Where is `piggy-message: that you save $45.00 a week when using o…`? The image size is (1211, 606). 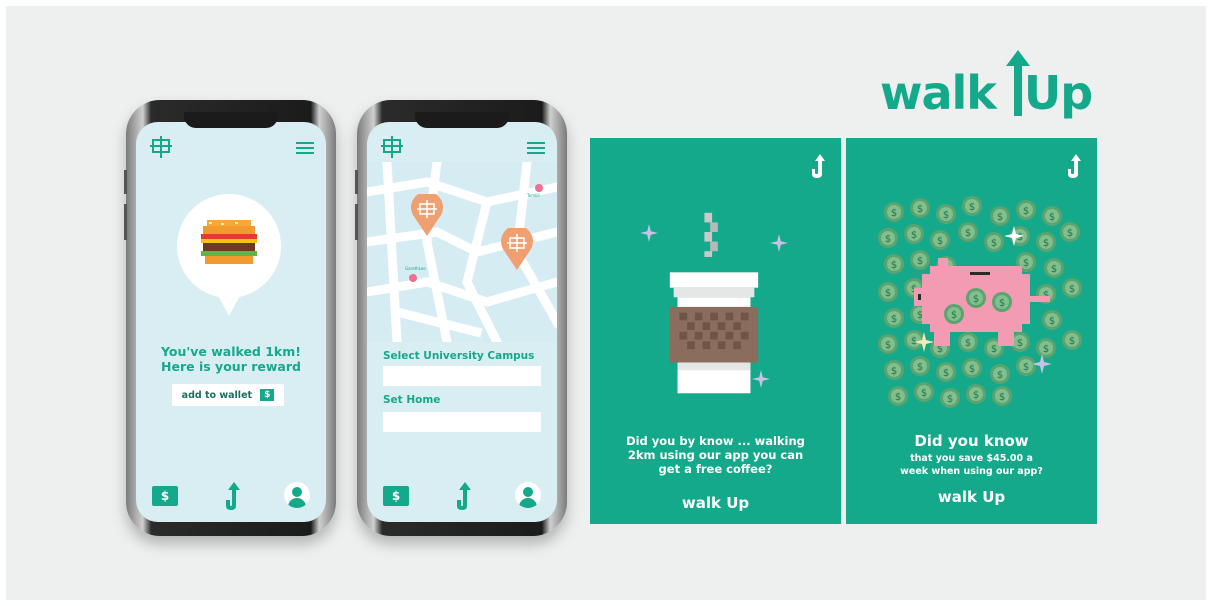 piggy-message: that you save $45.00 a week when using o… is located at coordinates (971, 465).